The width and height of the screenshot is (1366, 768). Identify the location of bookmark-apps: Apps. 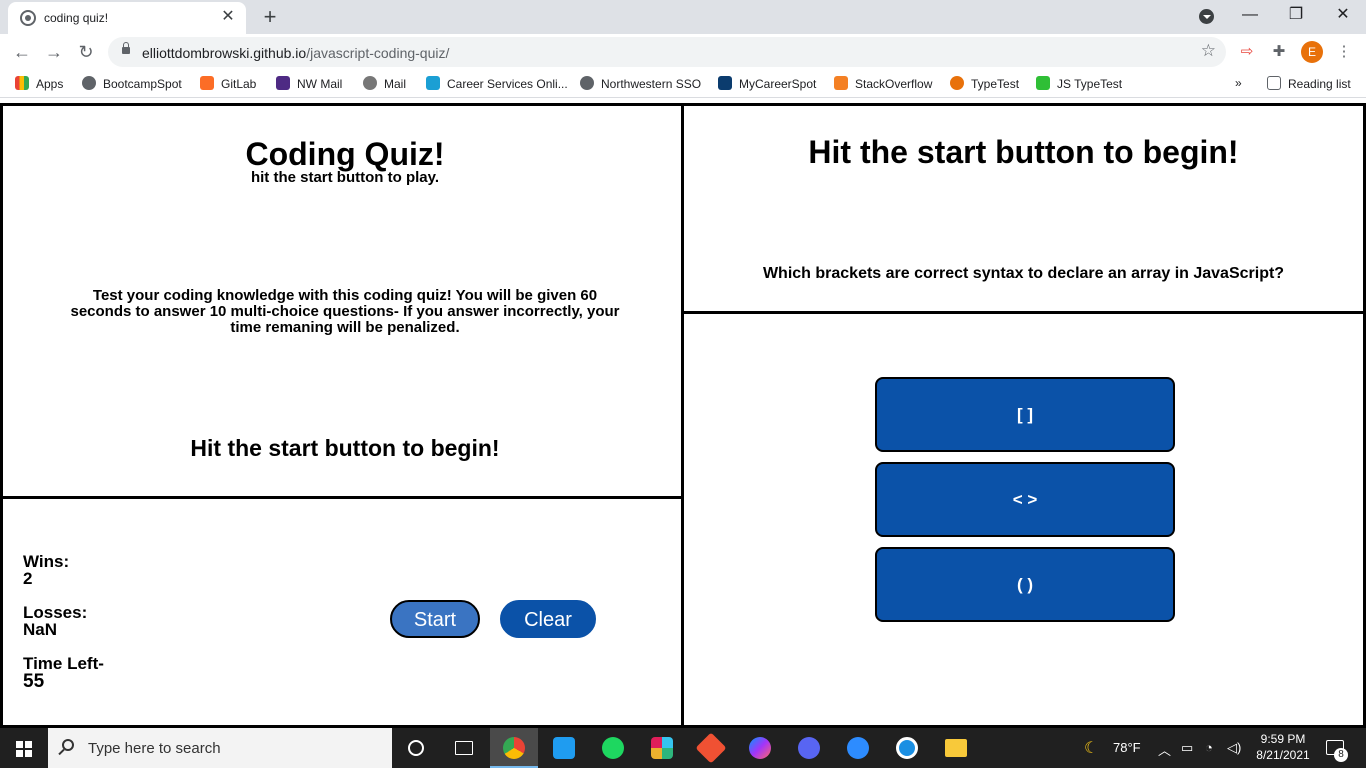
(39, 83).